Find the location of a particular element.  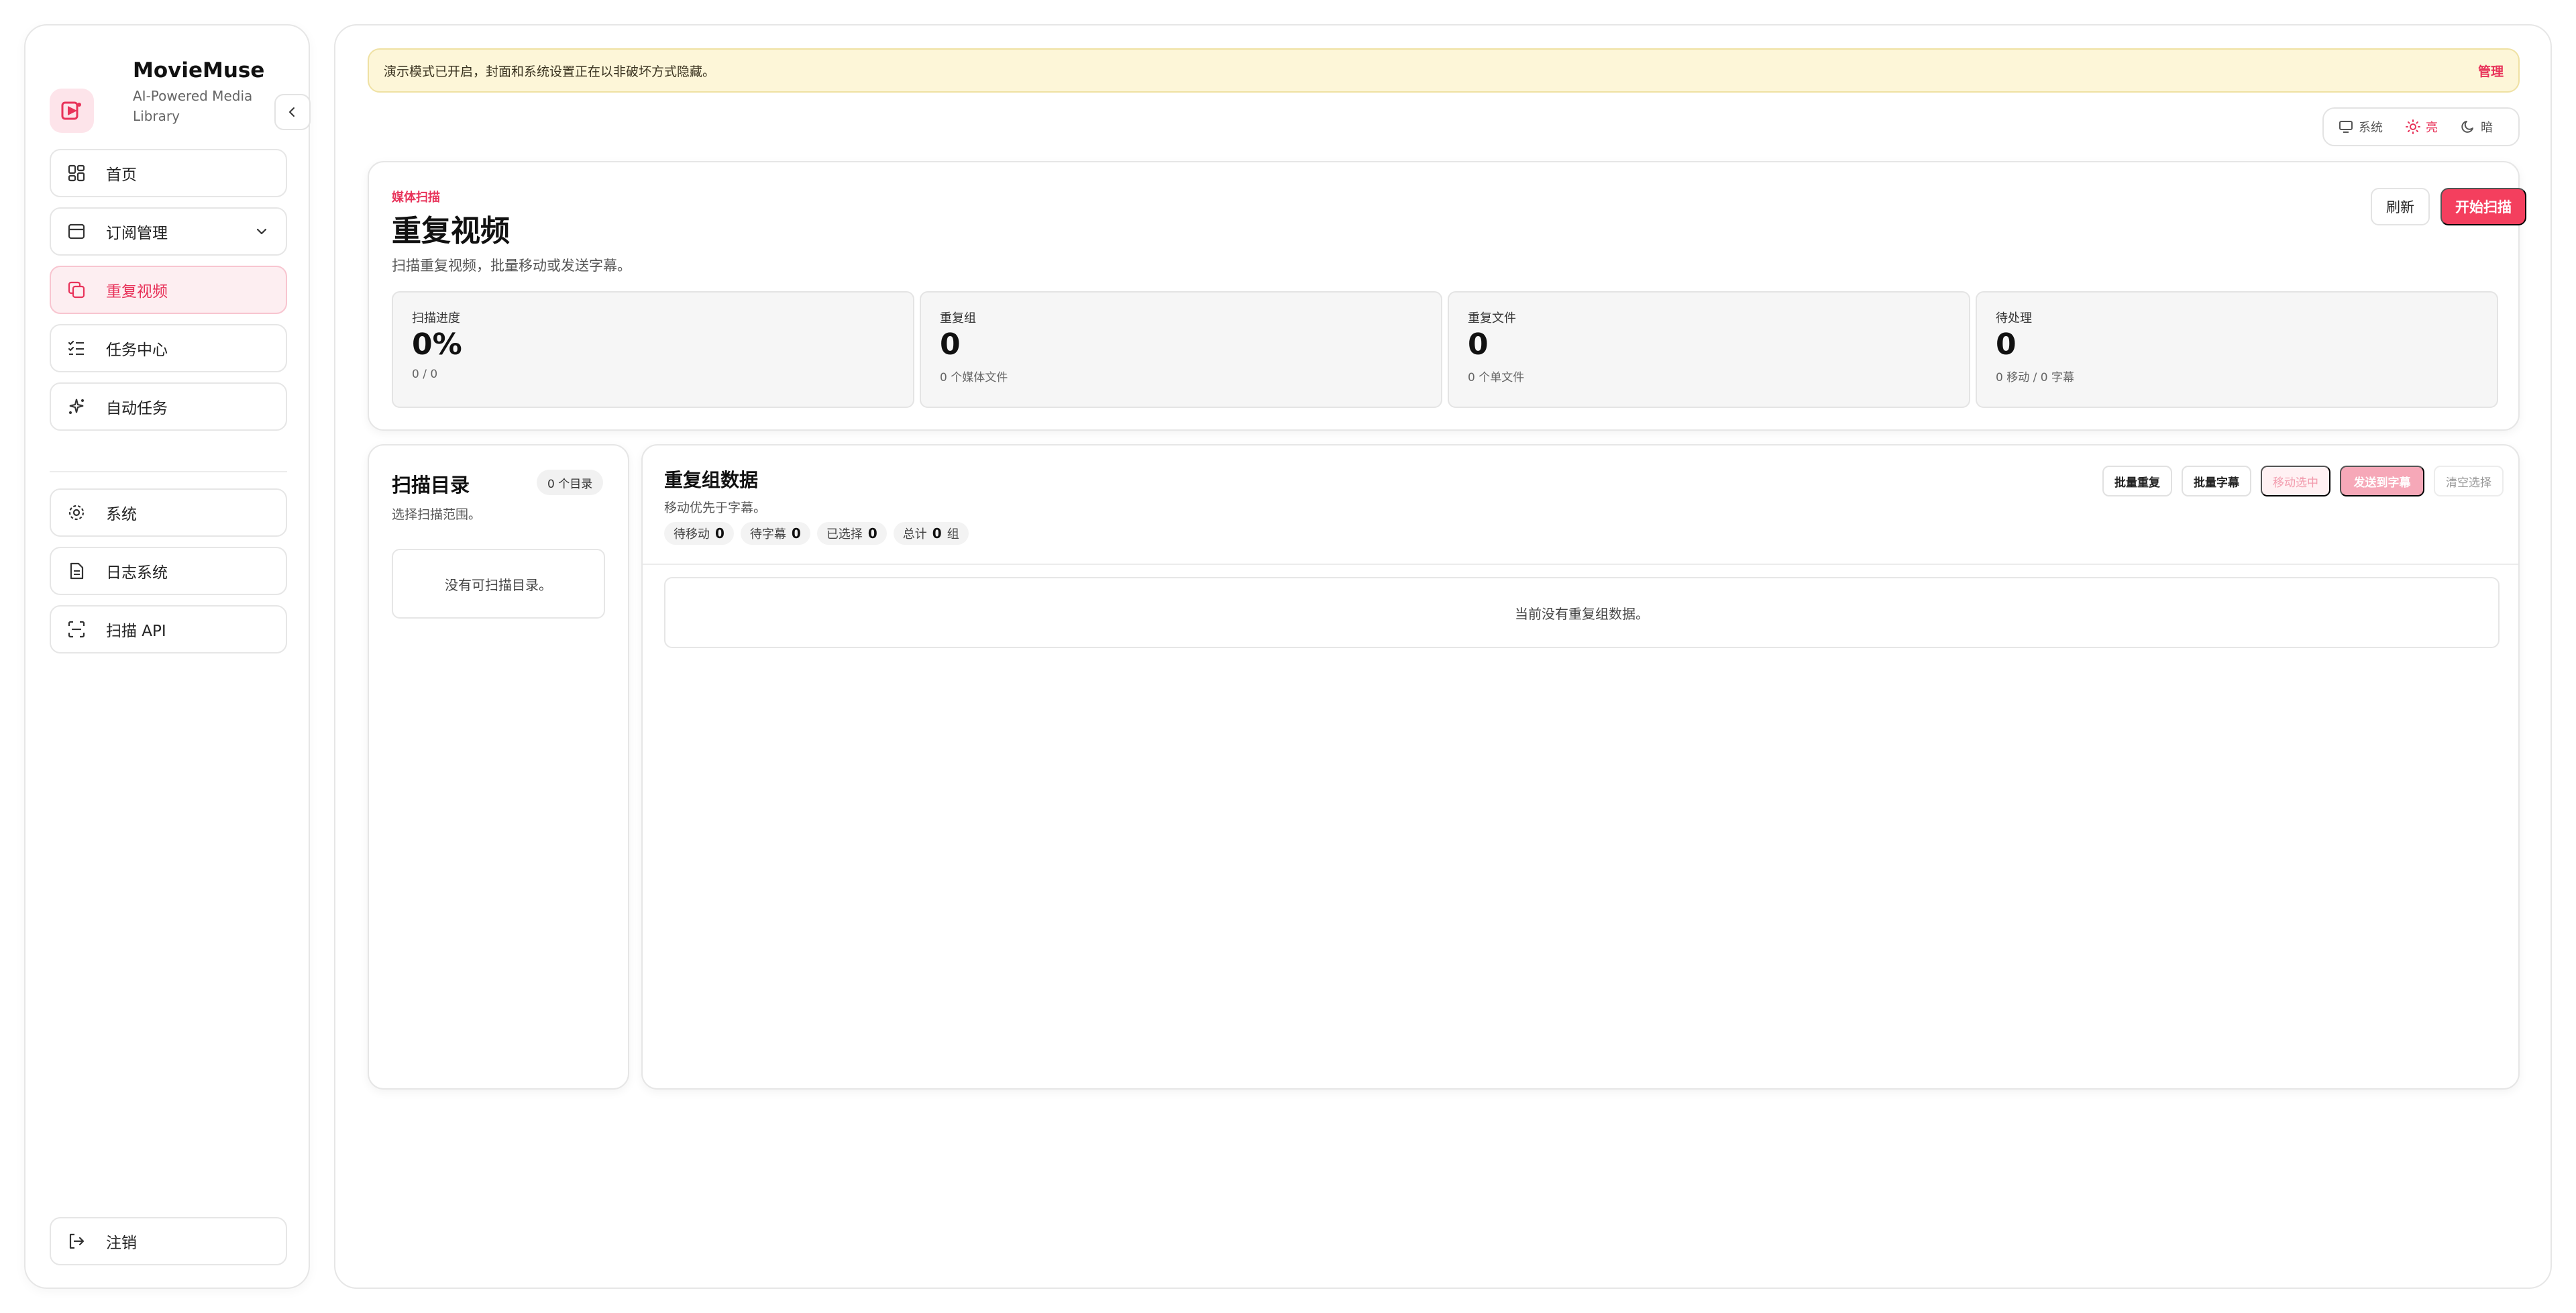

stat-card-pending: 待处理 0 0 移动 / 0 字幕 is located at coordinates (2237, 349).